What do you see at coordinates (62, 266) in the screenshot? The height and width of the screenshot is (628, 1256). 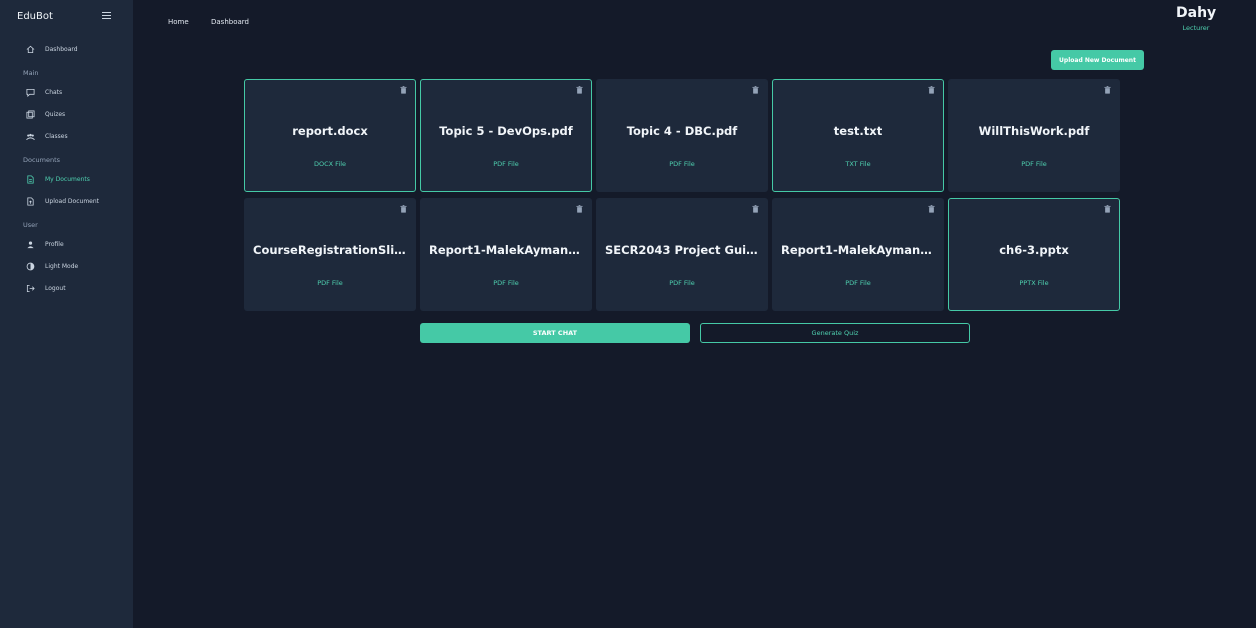 I see `sidebar-item-label: Light Mode` at bounding box center [62, 266].